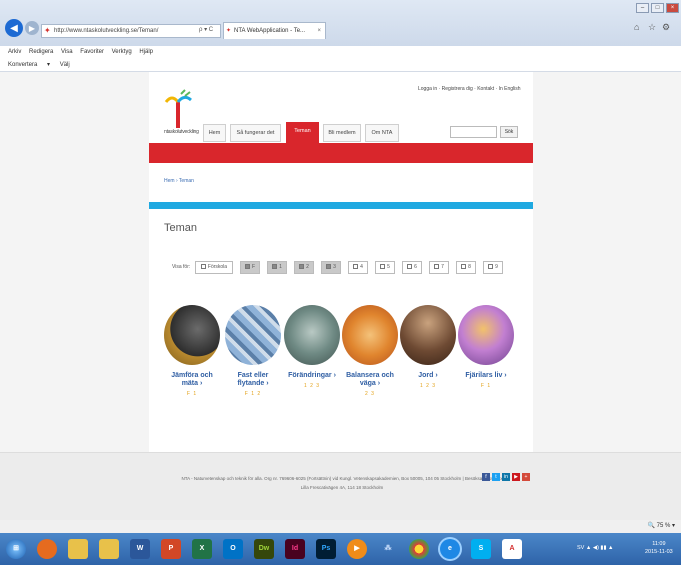  I want to click on internet-explorer-icon: e, so click(450, 549).